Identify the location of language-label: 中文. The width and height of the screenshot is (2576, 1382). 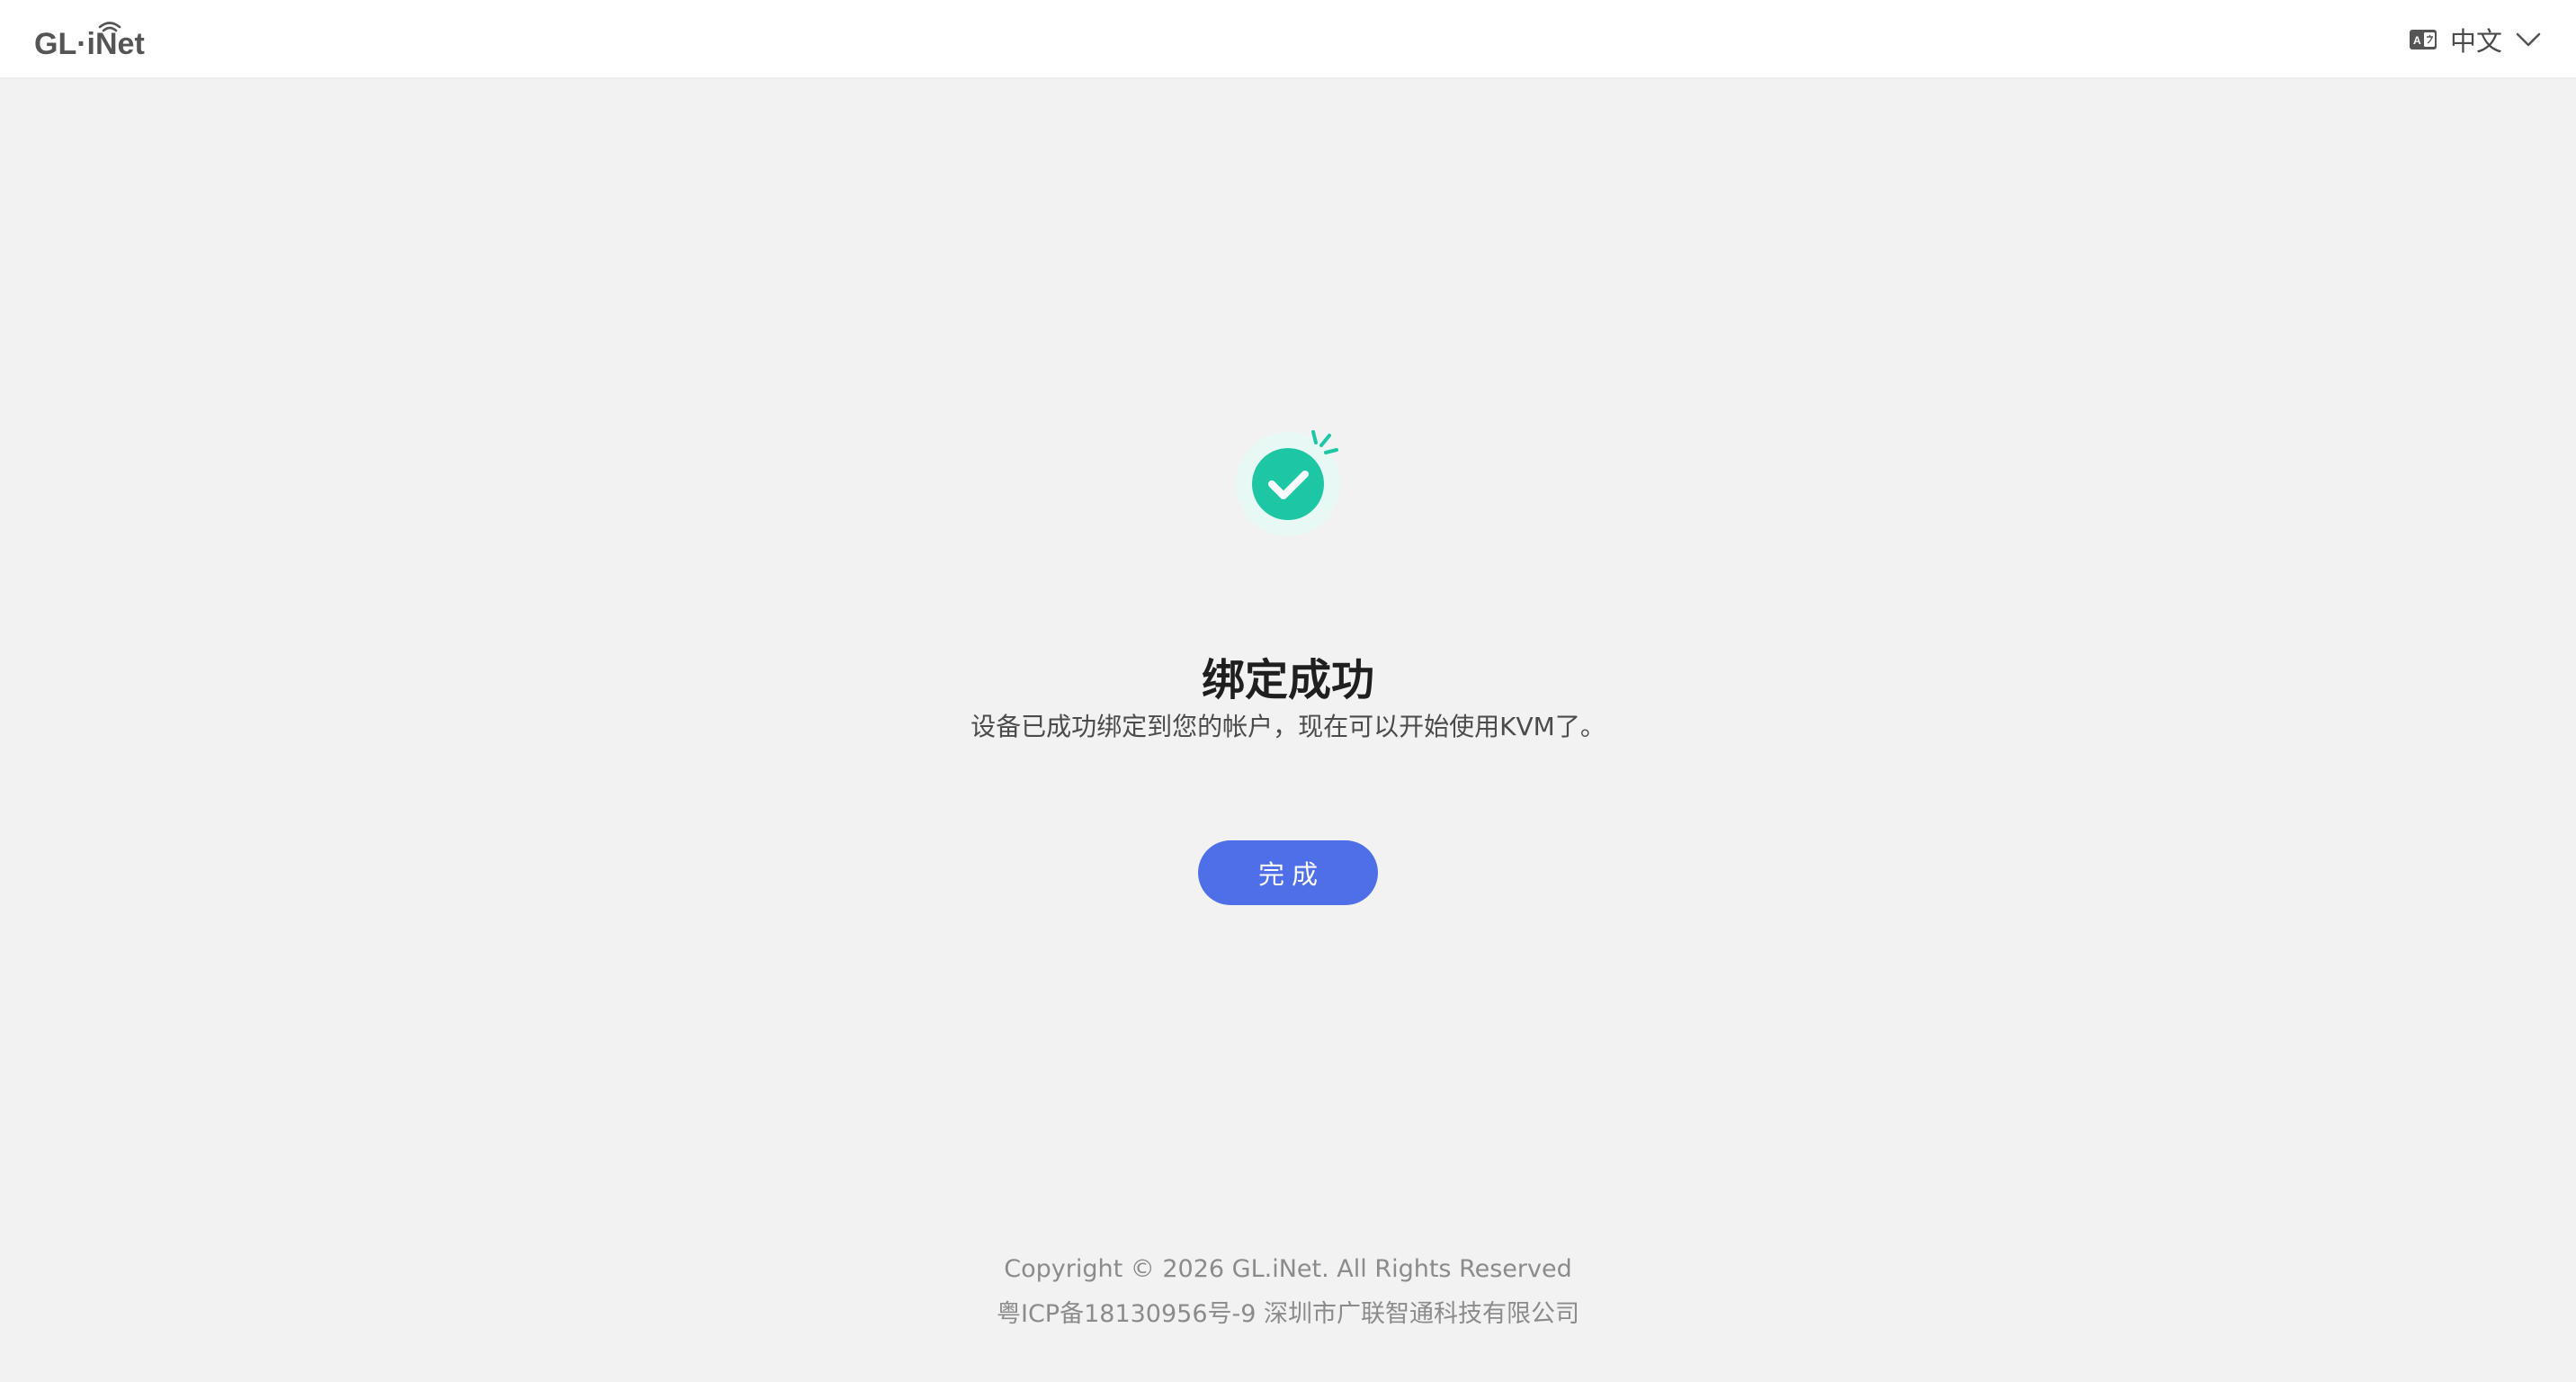
(2475, 42).